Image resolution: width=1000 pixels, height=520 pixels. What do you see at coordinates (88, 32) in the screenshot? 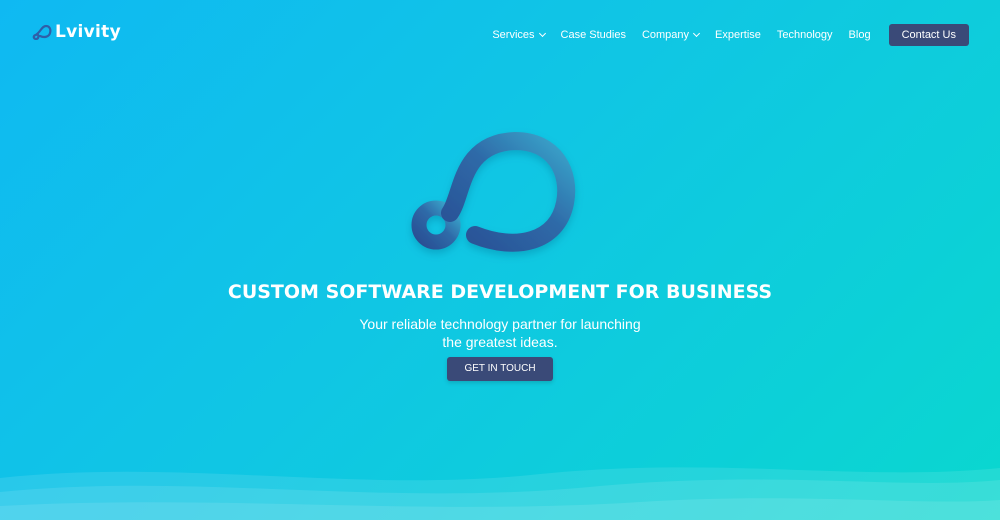
I see `brand-name: Lvivity` at bounding box center [88, 32].